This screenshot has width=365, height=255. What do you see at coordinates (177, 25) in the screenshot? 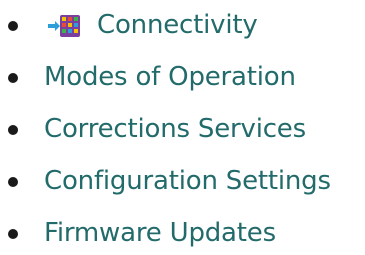
I see `link-connectivity: Connectivity` at bounding box center [177, 25].